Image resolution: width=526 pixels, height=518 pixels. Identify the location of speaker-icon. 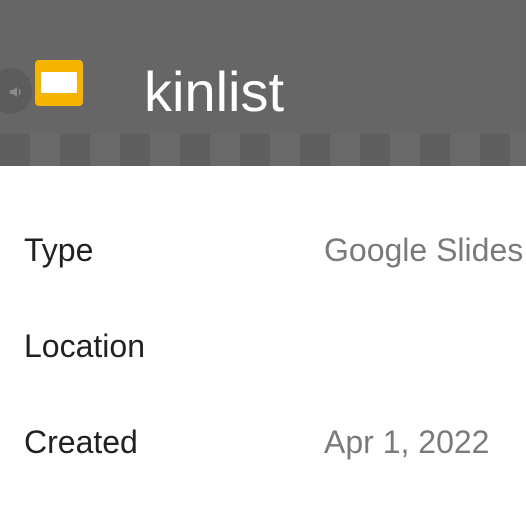
(16, 91).